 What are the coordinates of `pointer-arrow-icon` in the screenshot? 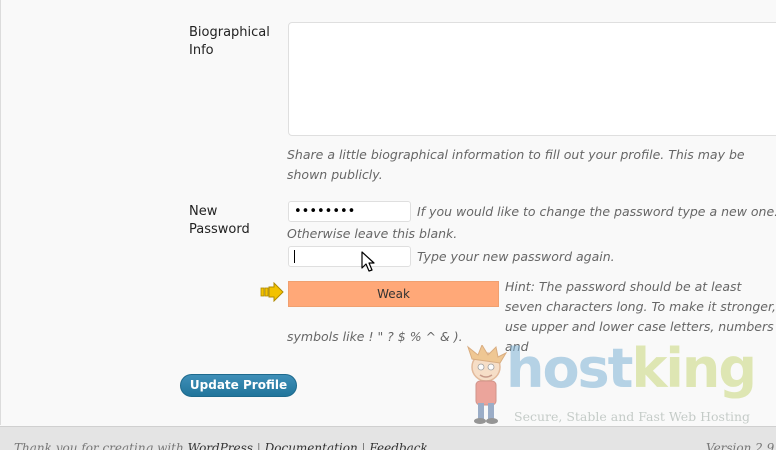 It's located at (272, 292).